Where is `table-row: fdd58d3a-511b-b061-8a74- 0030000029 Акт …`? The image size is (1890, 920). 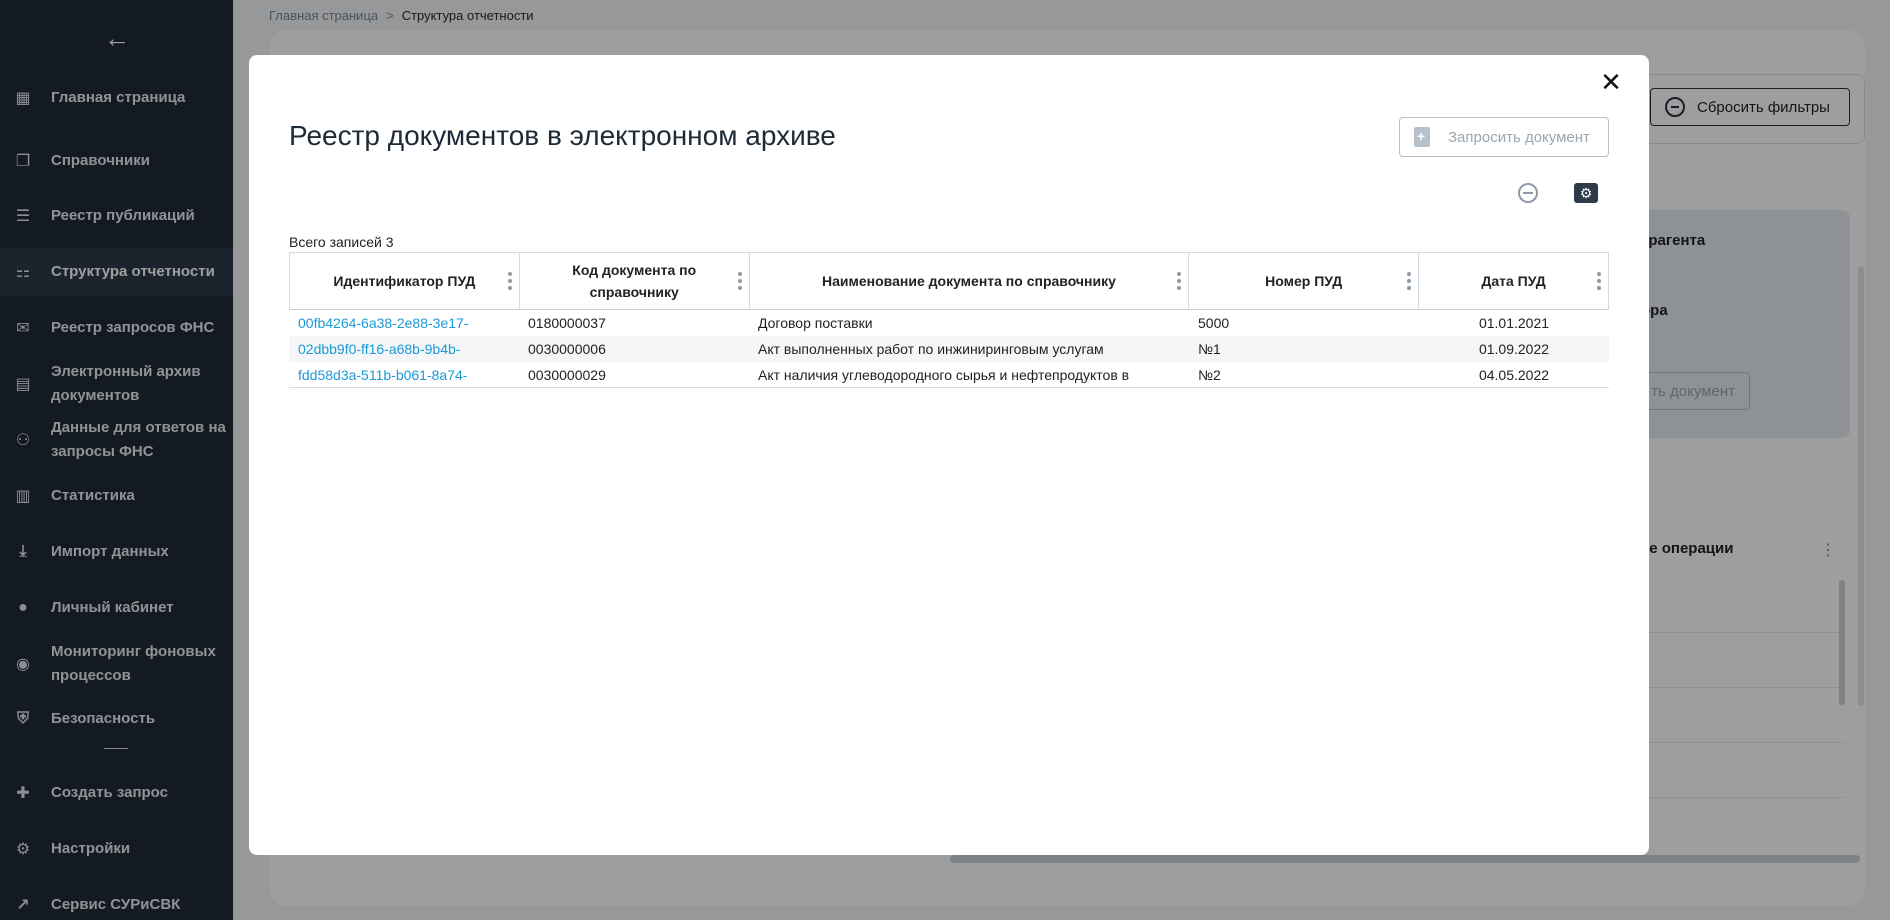
table-row: fdd58d3a-511b-b061-8a74- 0030000029 Акт … is located at coordinates (949, 375).